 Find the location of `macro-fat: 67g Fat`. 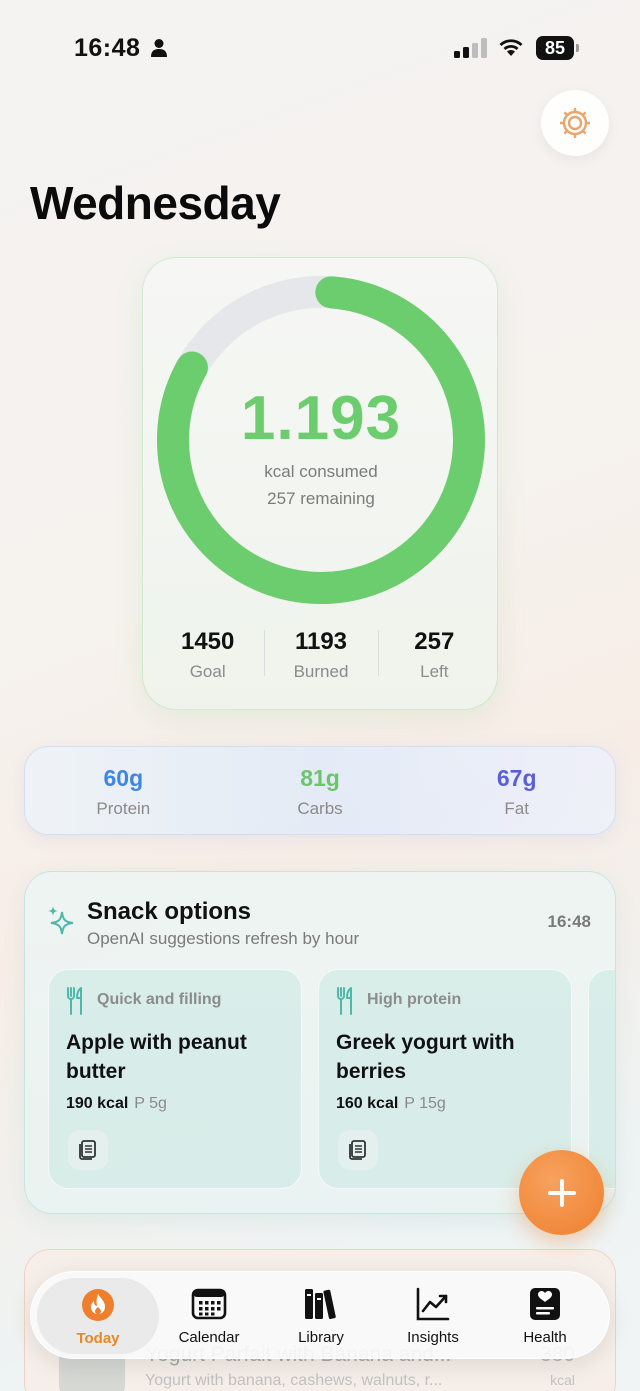

macro-fat: 67g Fat is located at coordinates (516, 790).